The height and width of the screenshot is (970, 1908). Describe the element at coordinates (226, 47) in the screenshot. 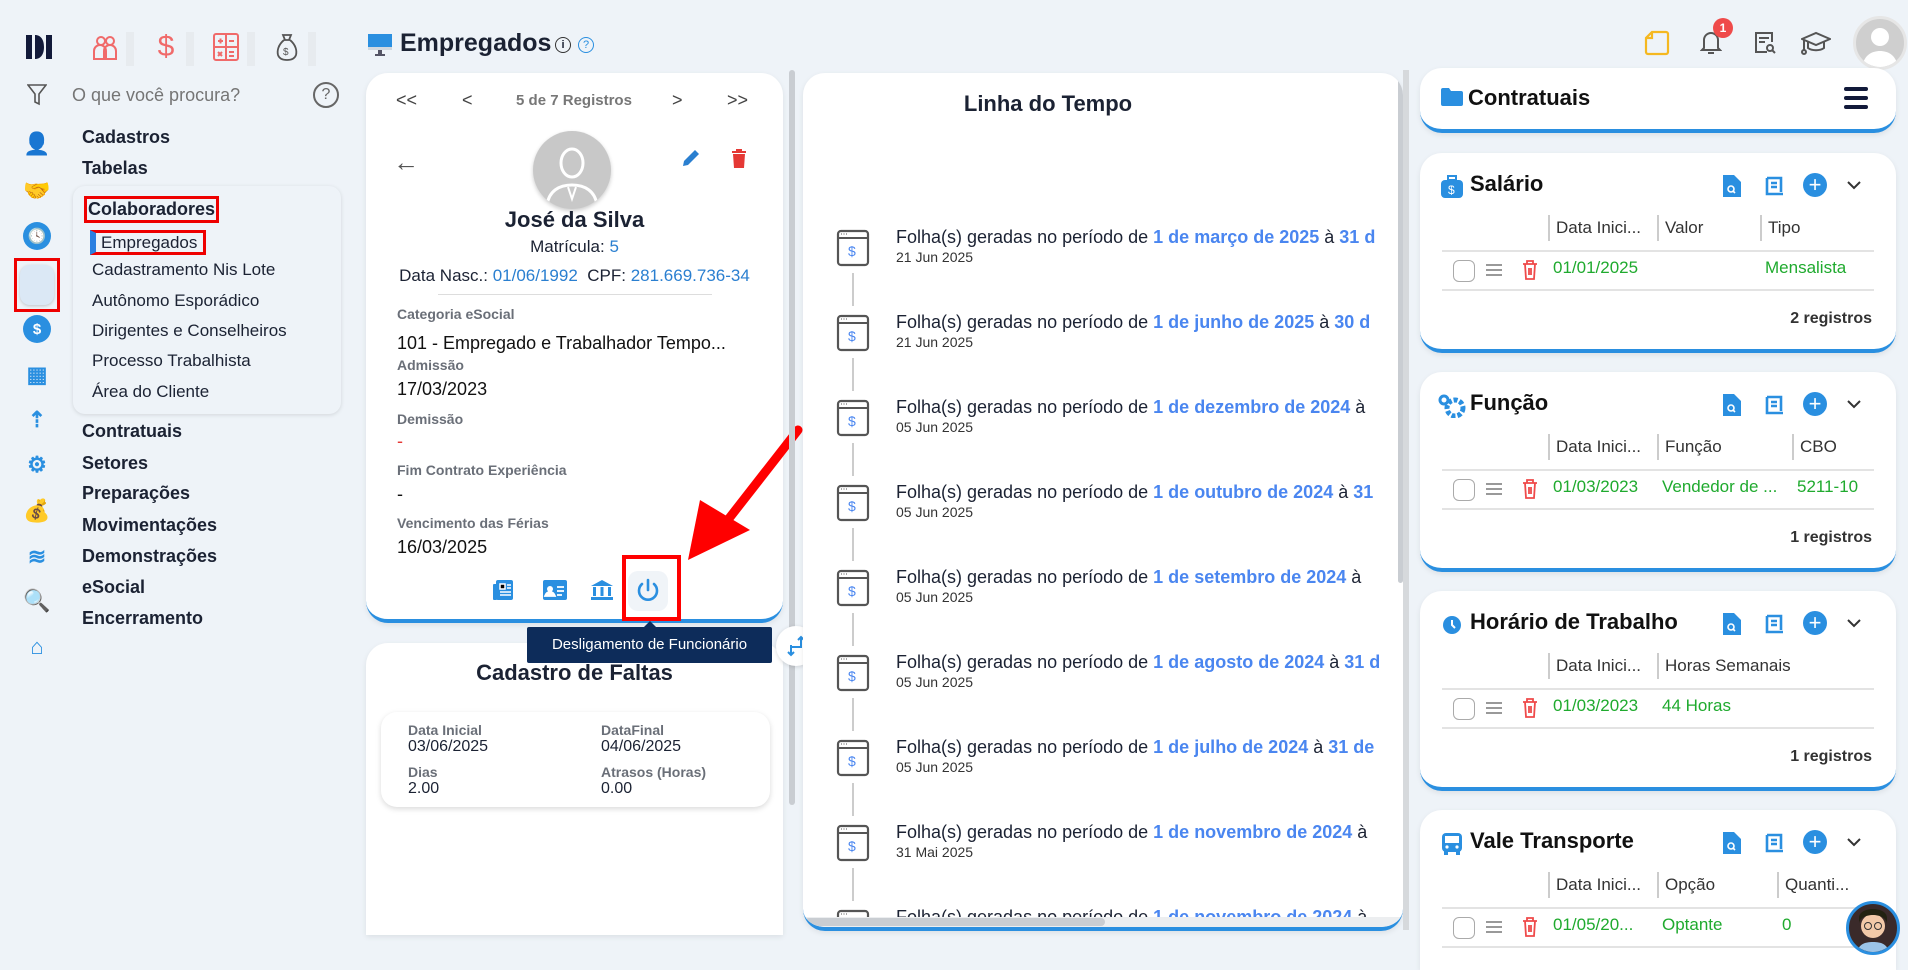

I see `calculator-module-icon` at that location.